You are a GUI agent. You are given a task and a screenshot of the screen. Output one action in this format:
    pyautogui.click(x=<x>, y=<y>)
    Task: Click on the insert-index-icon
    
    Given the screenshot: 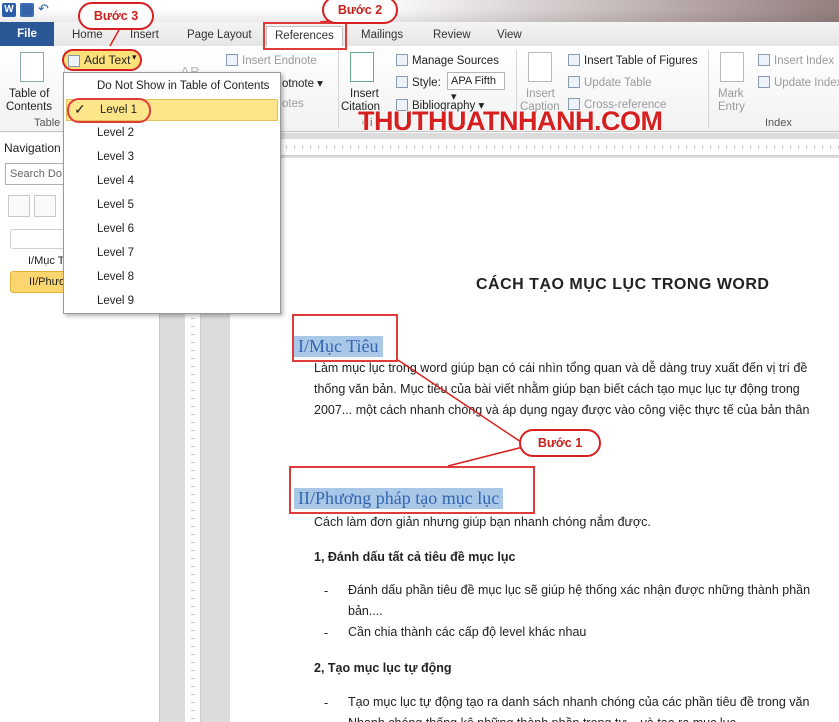 What is the action you would take?
    pyautogui.click(x=764, y=60)
    